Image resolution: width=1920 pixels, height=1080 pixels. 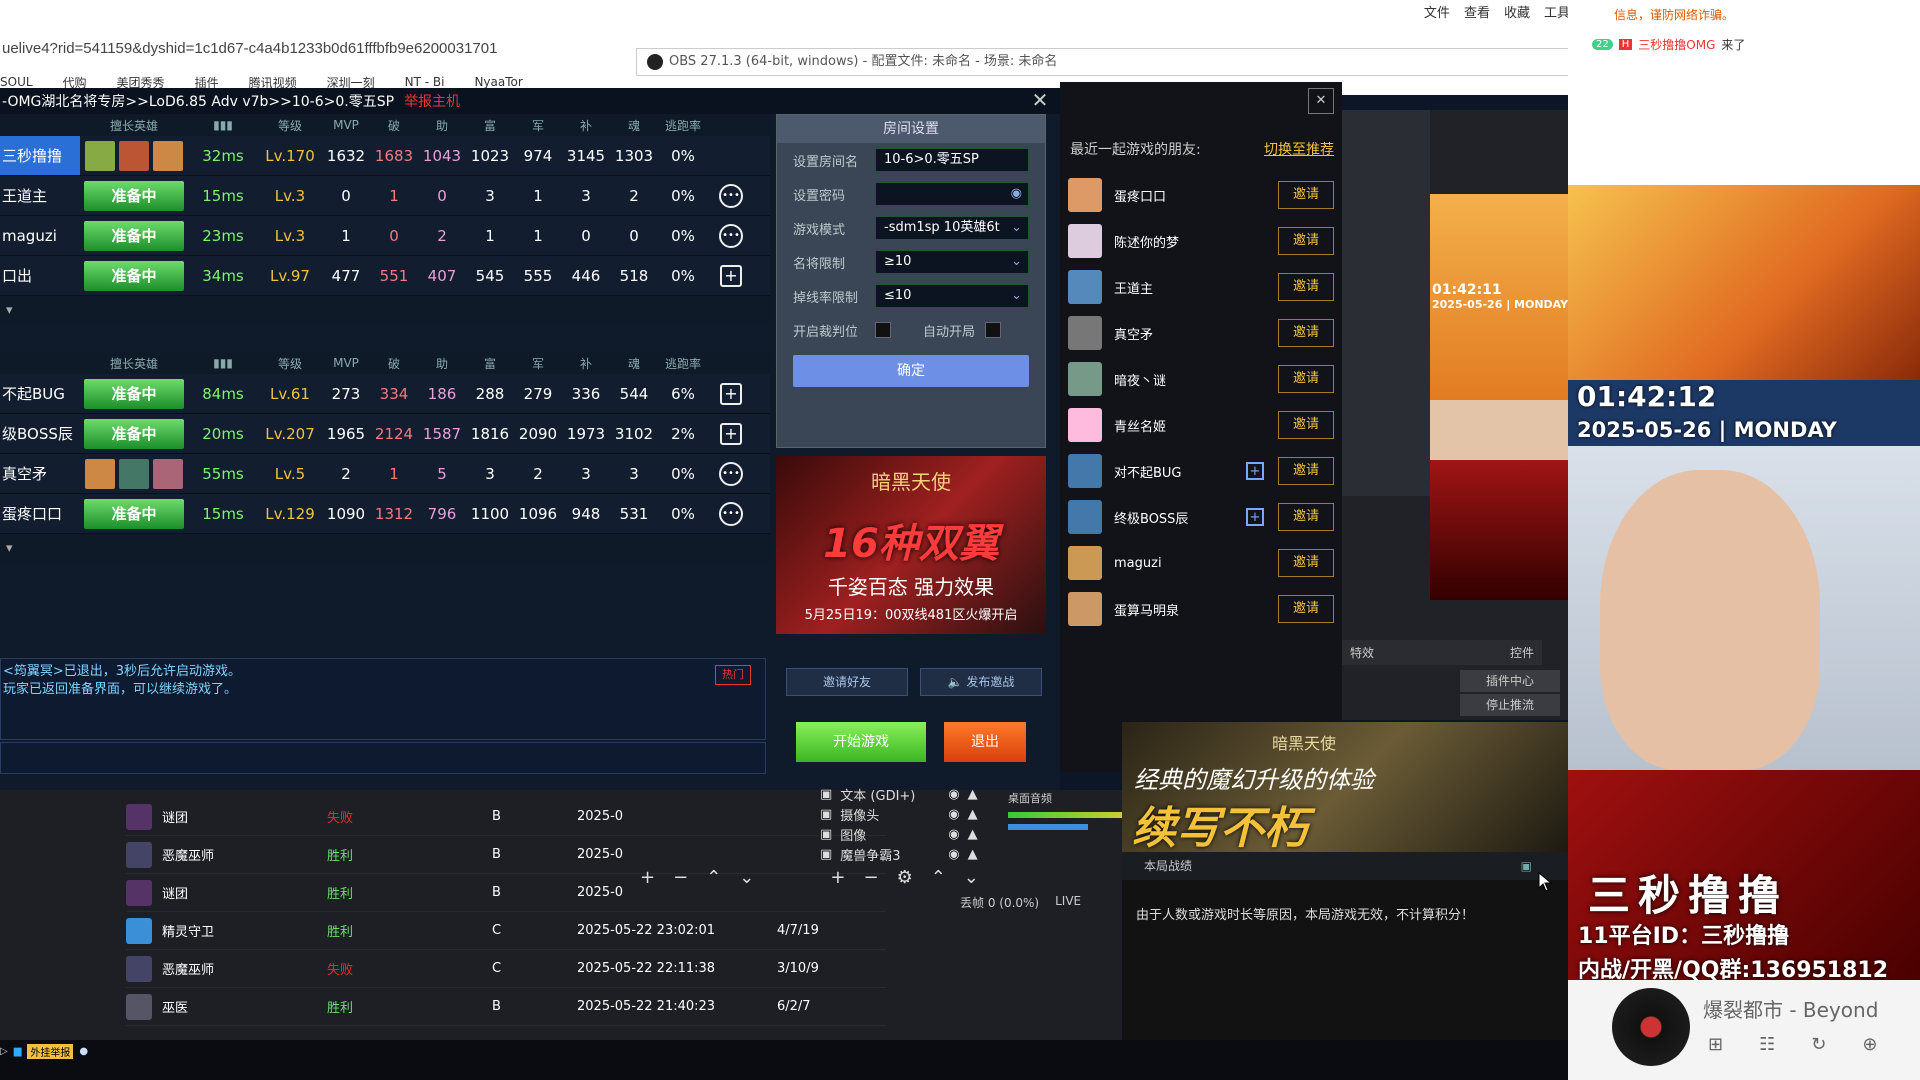 I want to click on camera-icon: ▣, so click(x=1526, y=866).